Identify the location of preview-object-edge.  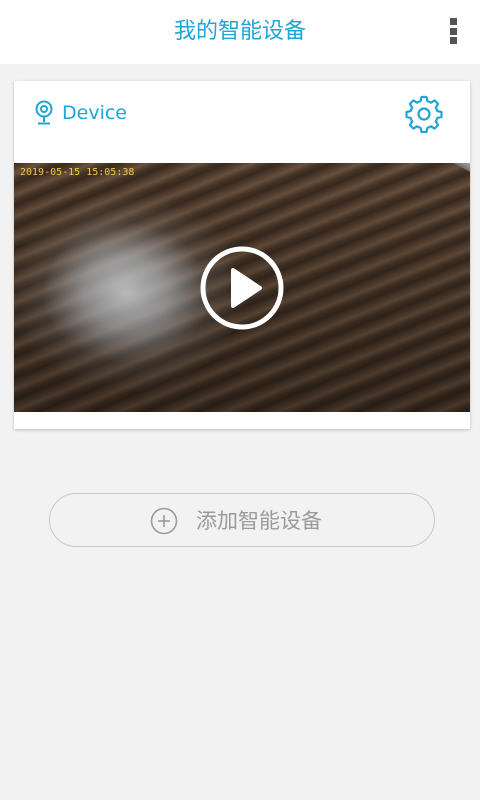
(431, 168).